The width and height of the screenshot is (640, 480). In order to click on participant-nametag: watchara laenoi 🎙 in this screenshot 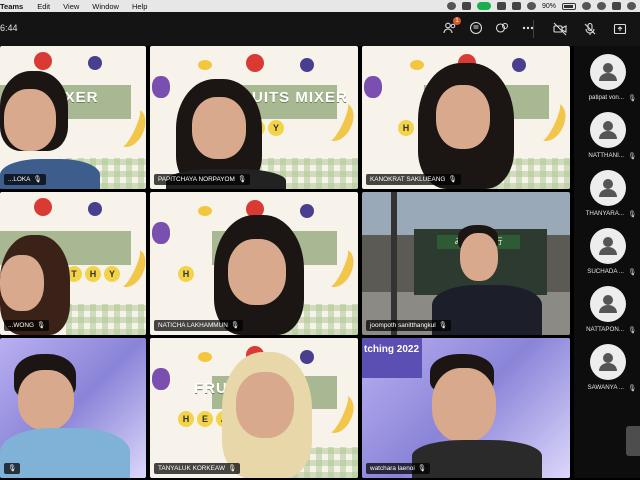, I will do `click(398, 468)`.